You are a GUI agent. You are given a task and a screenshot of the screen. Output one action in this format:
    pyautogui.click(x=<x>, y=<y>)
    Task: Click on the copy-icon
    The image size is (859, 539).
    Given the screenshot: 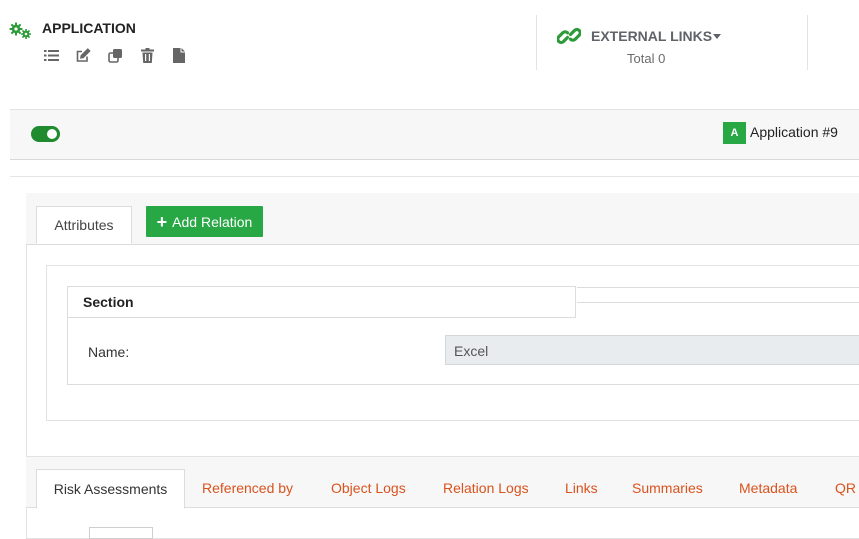 What is the action you would take?
    pyautogui.click(x=115, y=55)
    